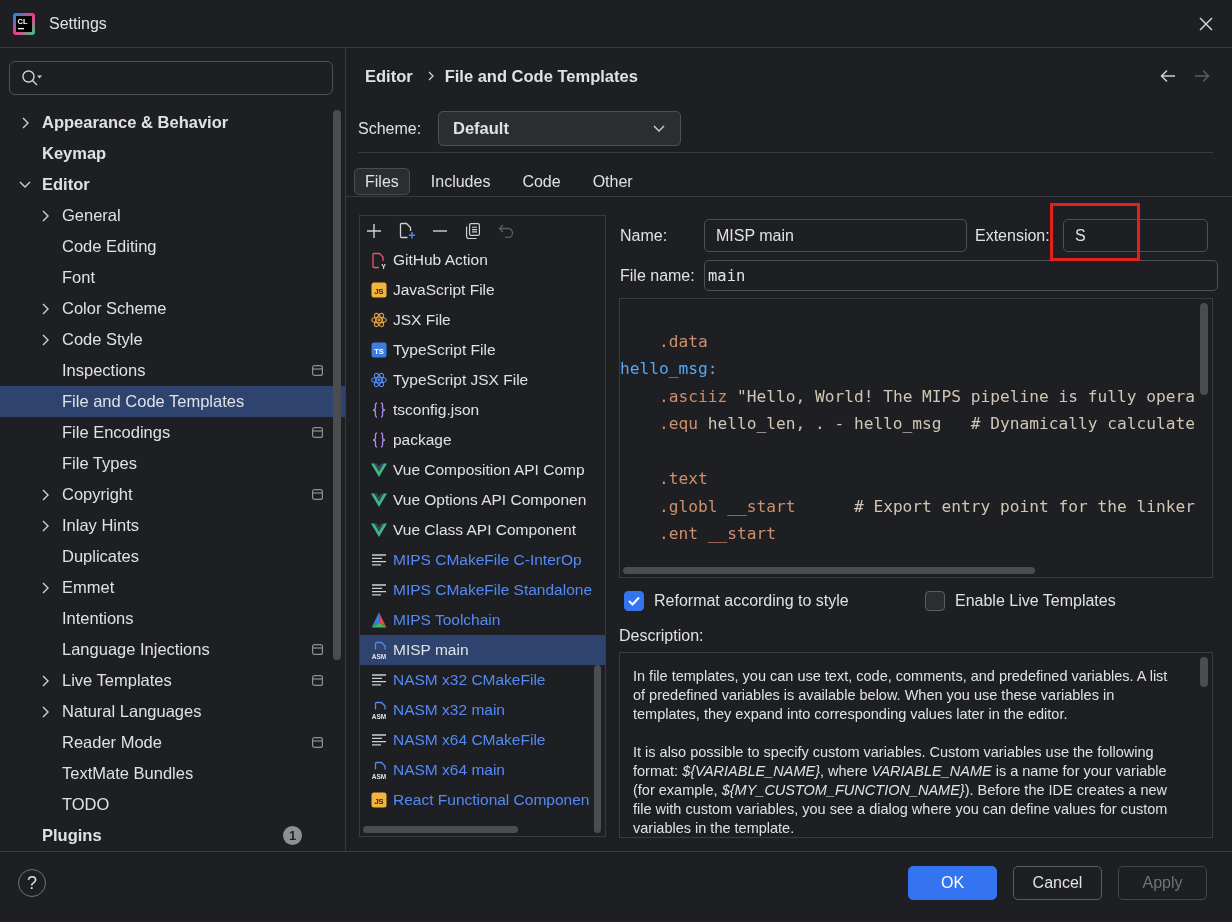  I want to click on checkbox-label: Enable Live Templates, so click(1035, 601).